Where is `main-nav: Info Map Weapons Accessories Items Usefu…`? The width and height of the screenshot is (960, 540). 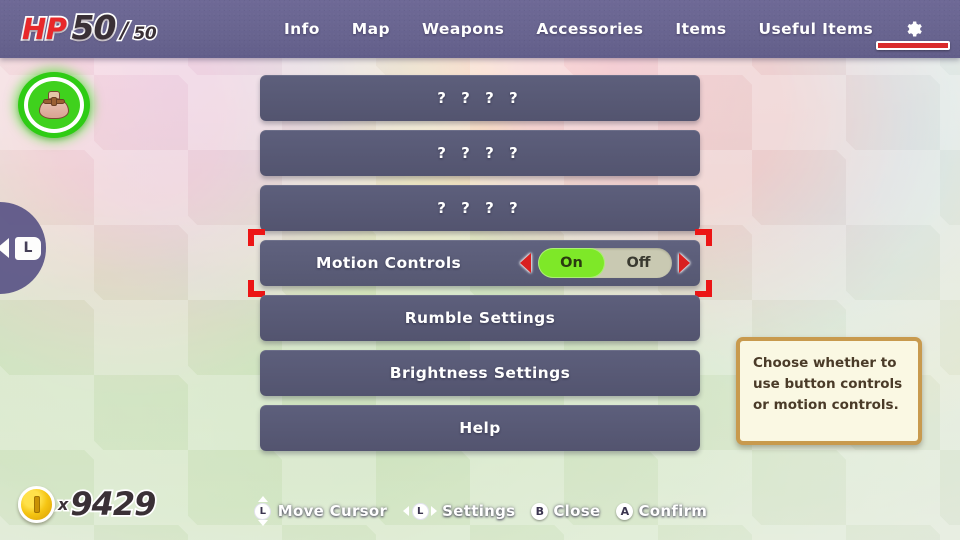
main-nav: Info Map Weapons Accessories Items Usefu… is located at coordinates (609, 29).